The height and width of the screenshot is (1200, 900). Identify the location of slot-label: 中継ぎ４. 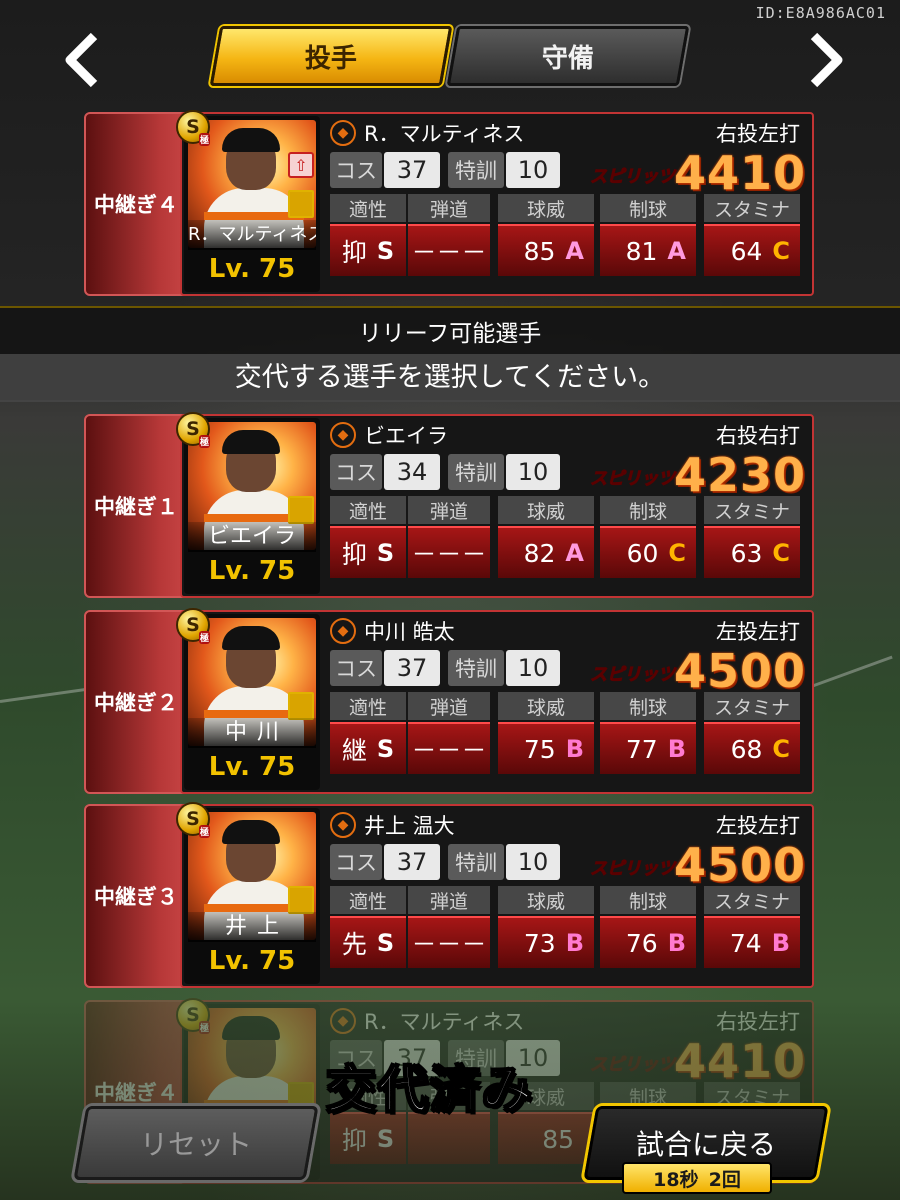
(139, 204).